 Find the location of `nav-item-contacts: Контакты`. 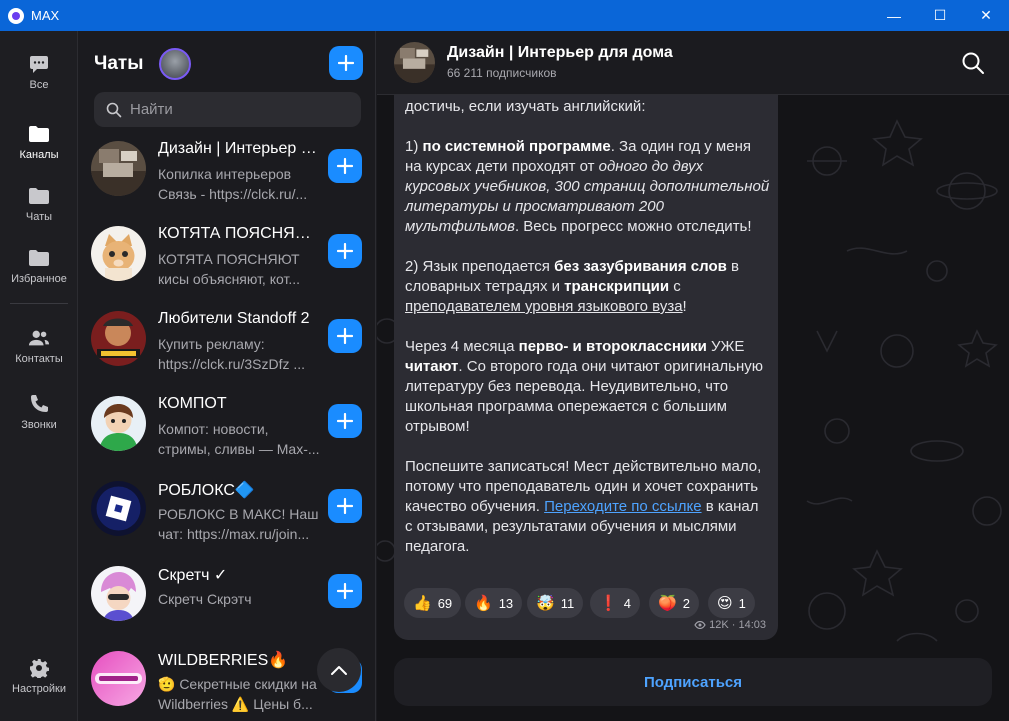

nav-item-contacts: Контакты is located at coordinates (39, 346).